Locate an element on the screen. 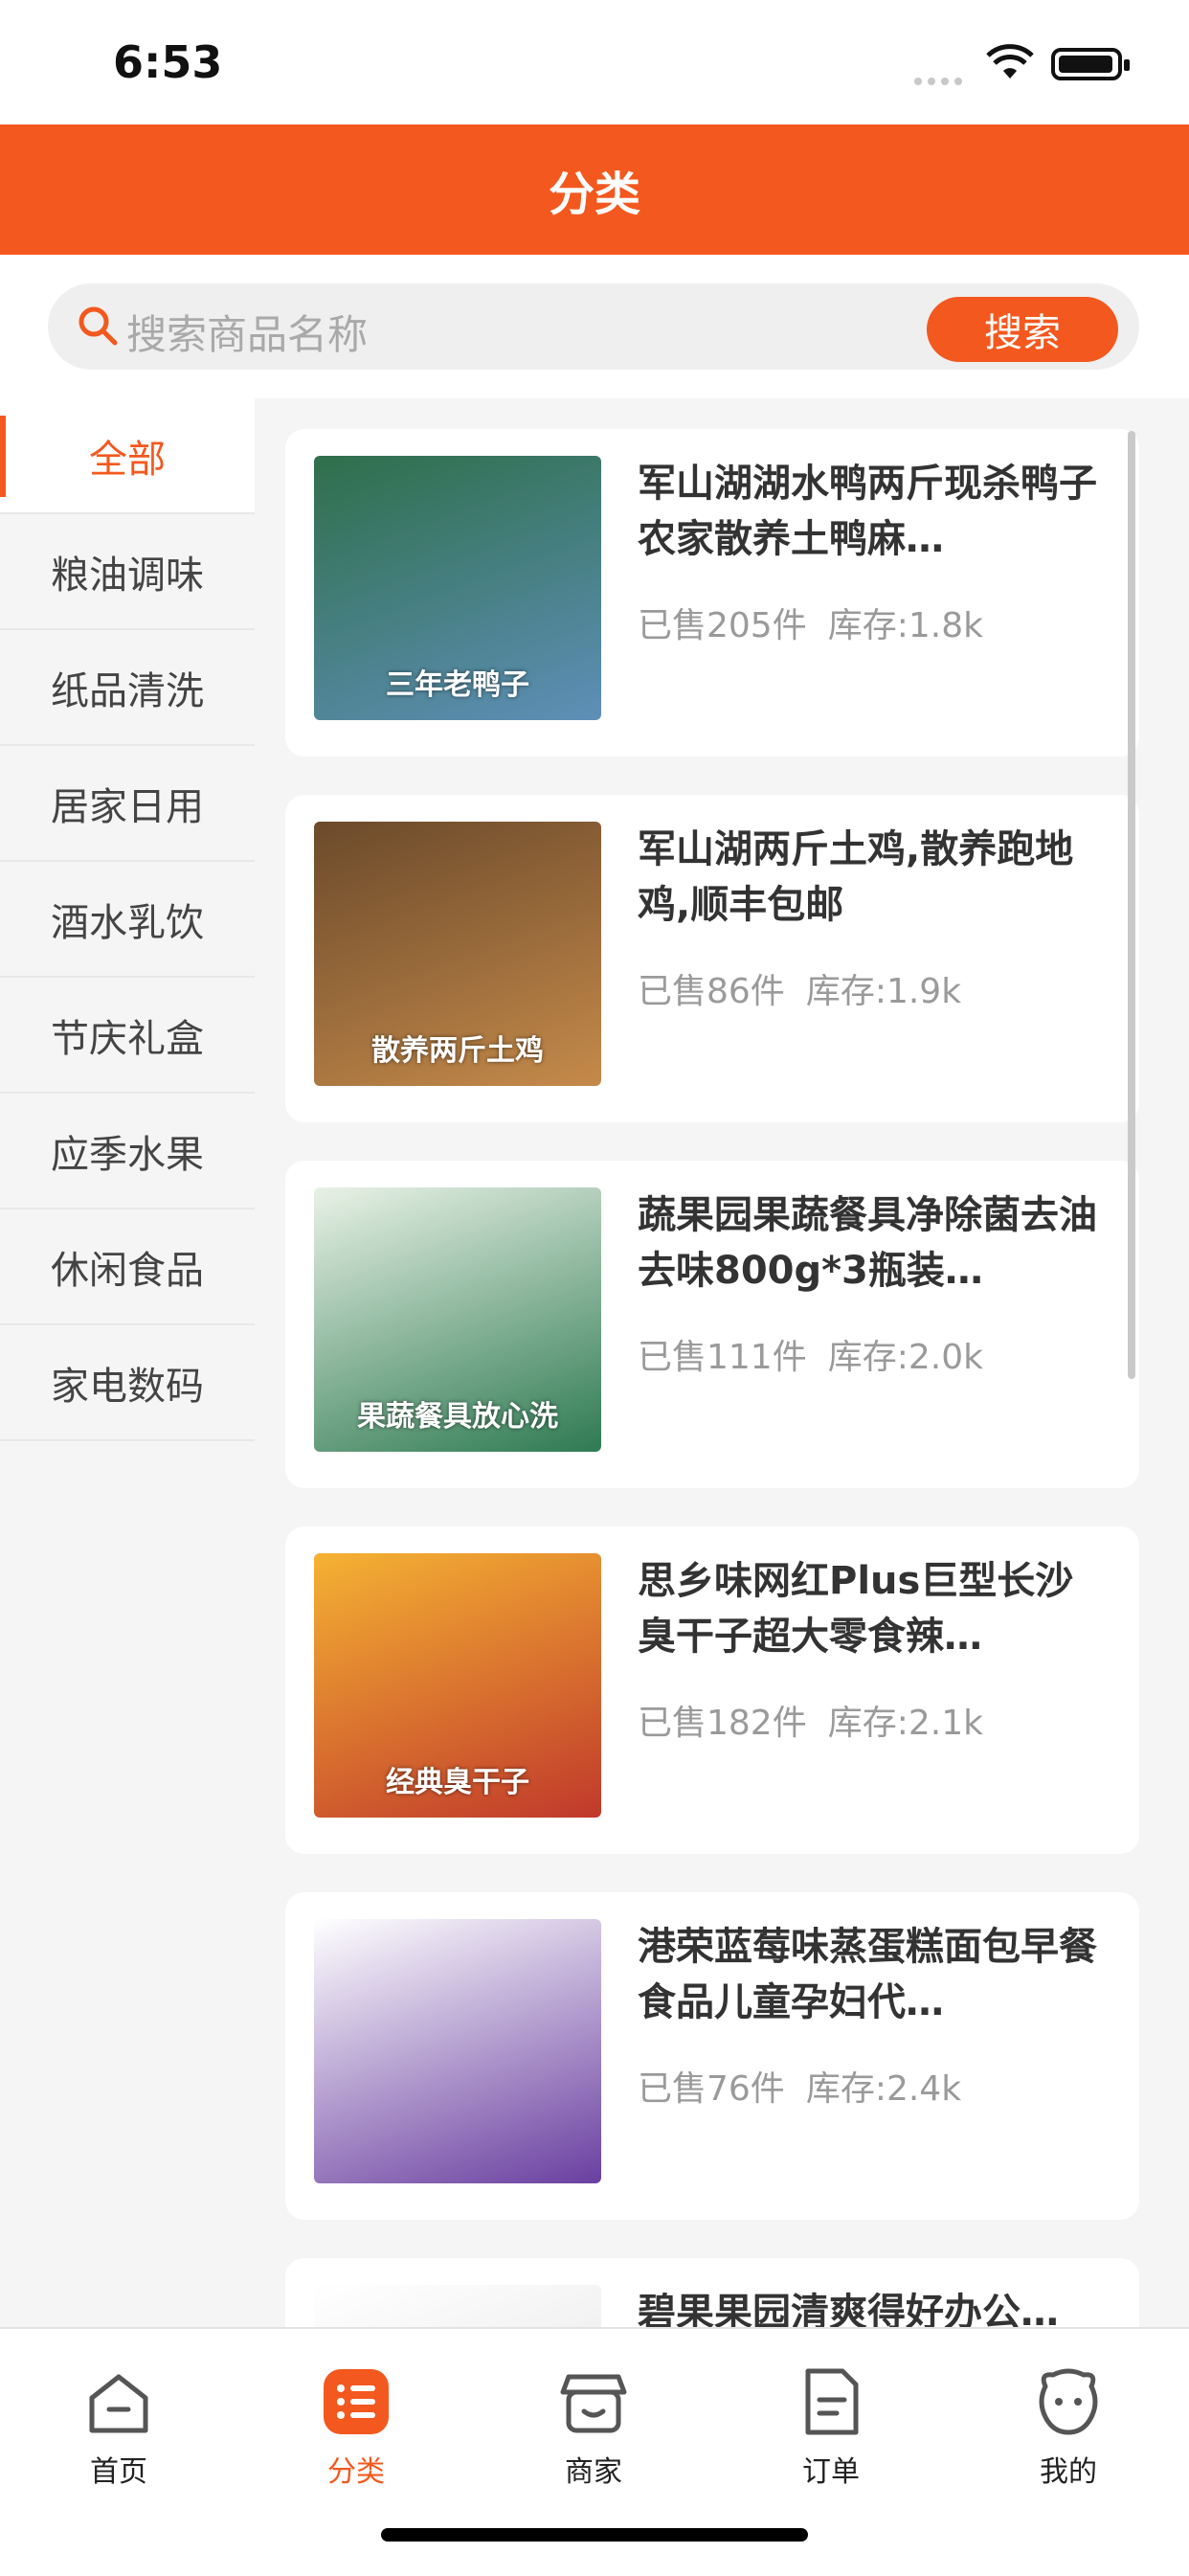 The image size is (1189, 2576). product-image: 三年老鸭子 is located at coordinates (457, 588).